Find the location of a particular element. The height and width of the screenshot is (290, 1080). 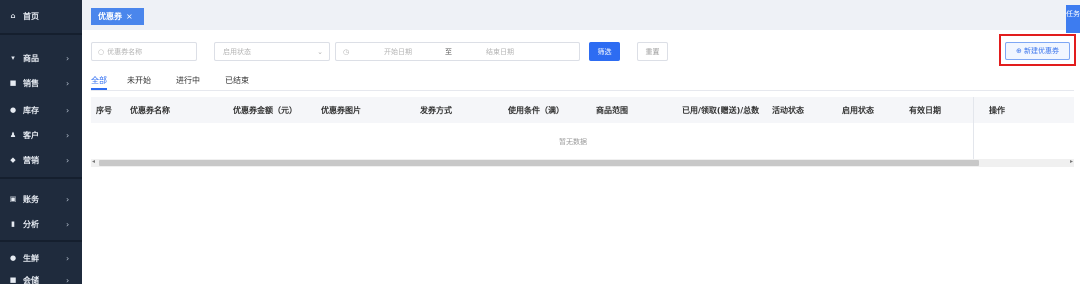

reset-button: 重置 is located at coordinates (652, 51).